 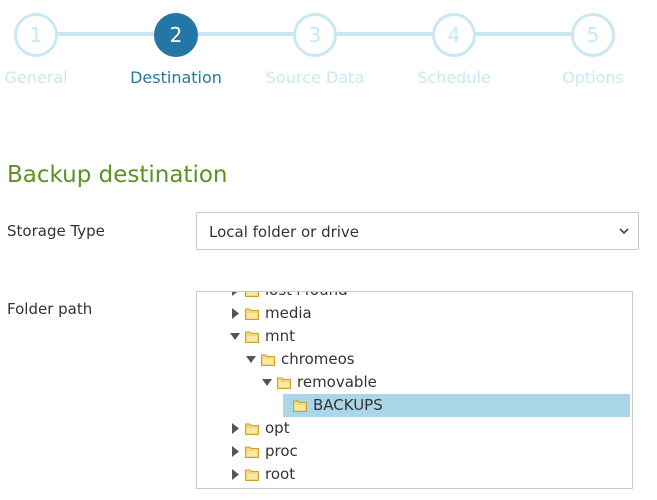 I want to click on tree-item: proc, so click(x=414, y=451).